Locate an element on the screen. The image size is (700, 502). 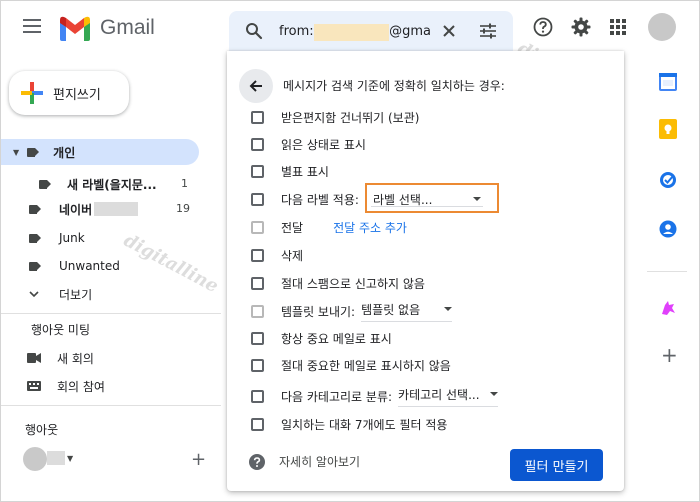
search-query-suffix: @gma is located at coordinates (410, 31).